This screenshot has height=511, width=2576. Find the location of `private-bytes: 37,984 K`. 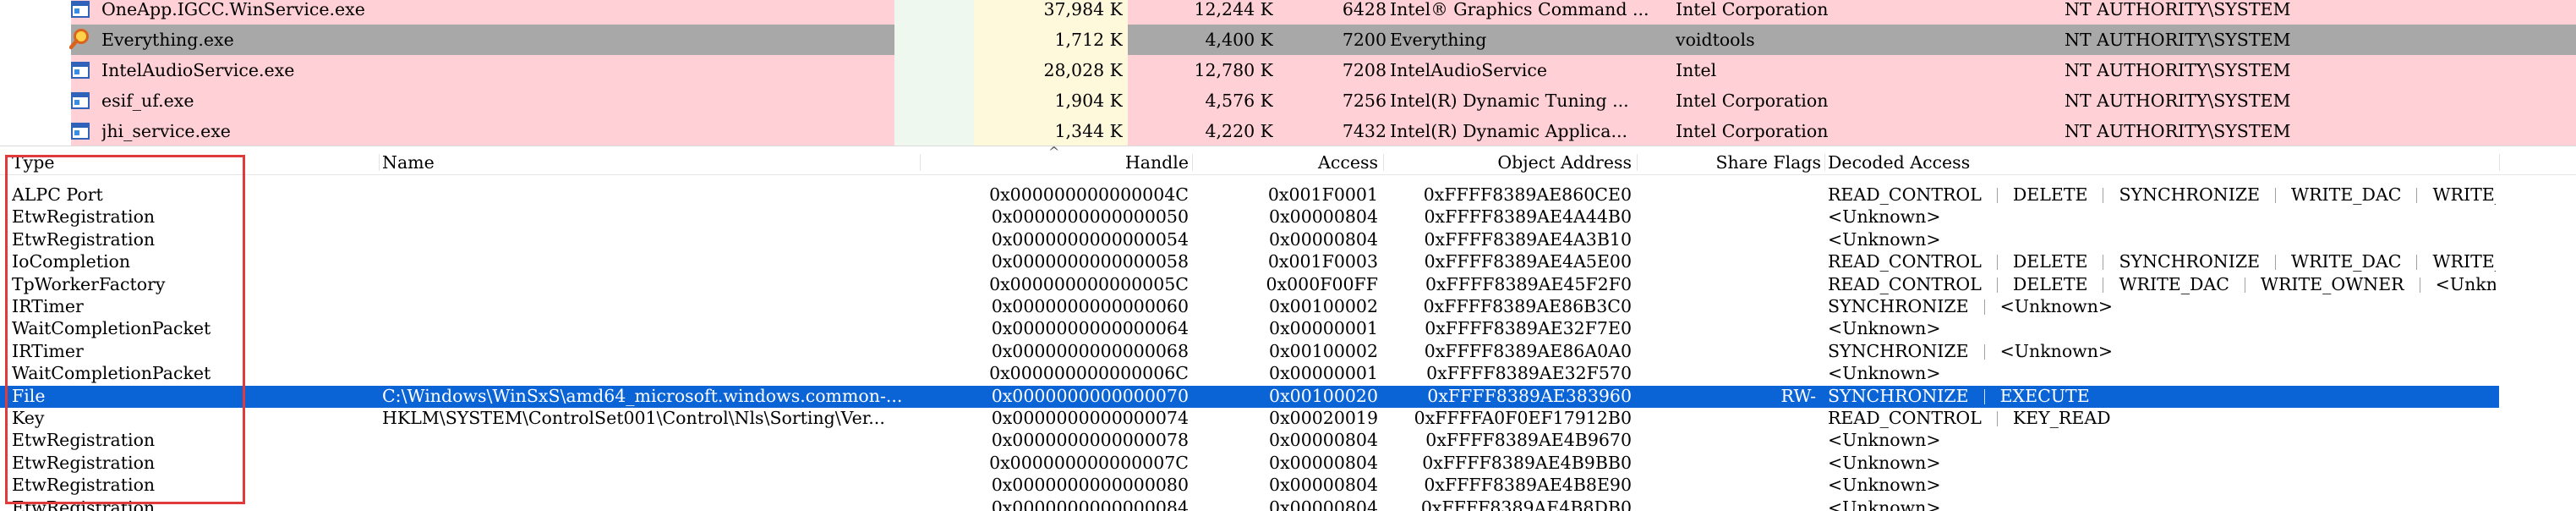

private-bytes: 37,984 K is located at coordinates (1083, 9).